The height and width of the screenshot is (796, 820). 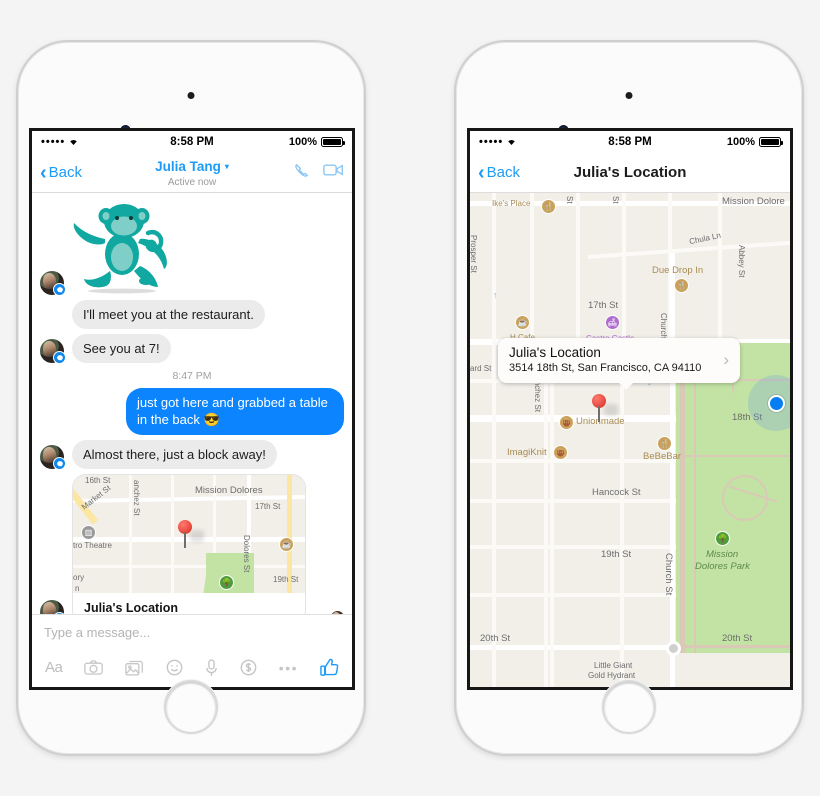 What do you see at coordinates (288, 668) in the screenshot?
I see `more-options-button: •••` at bounding box center [288, 668].